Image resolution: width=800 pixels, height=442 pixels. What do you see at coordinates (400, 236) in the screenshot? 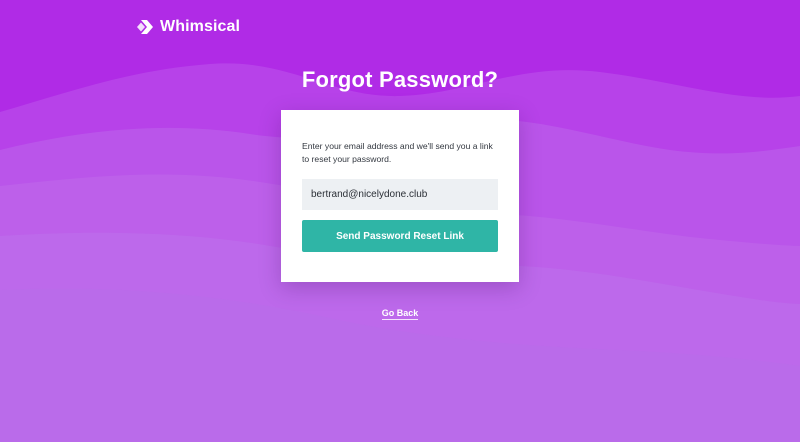
I see `send-reset-link-button: Send Password Reset Link` at bounding box center [400, 236].